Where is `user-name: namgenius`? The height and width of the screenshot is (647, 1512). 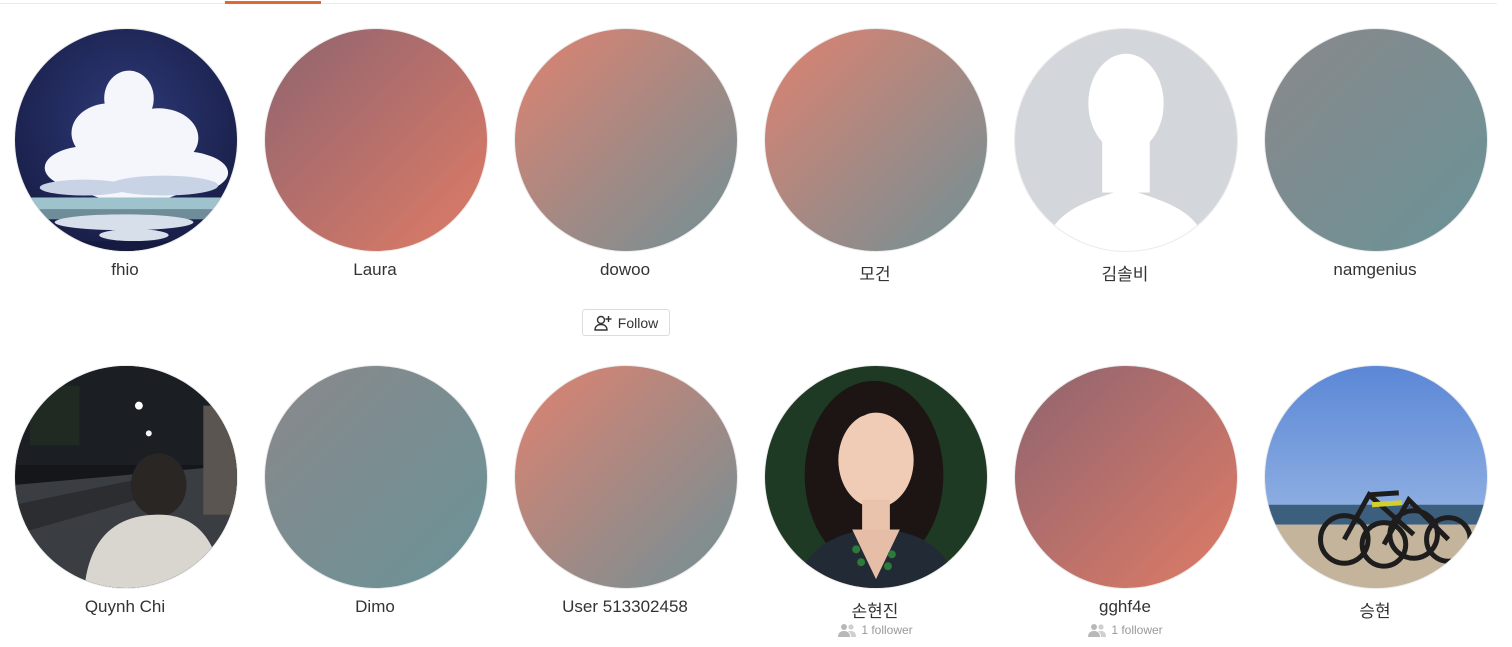 user-name: namgenius is located at coordinates (1375, 270).